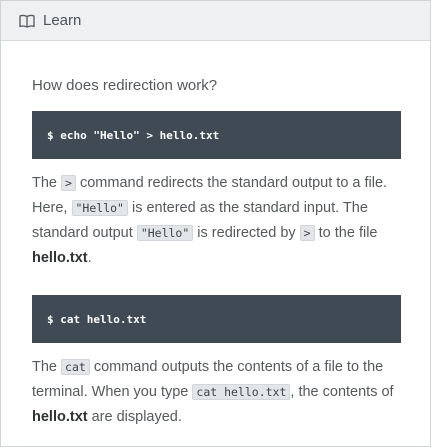 The height and width of the screenshot is (447, 431). I want to click on code-block-echo: $ echo "Hello" > hello.txt, so click(216, 135).